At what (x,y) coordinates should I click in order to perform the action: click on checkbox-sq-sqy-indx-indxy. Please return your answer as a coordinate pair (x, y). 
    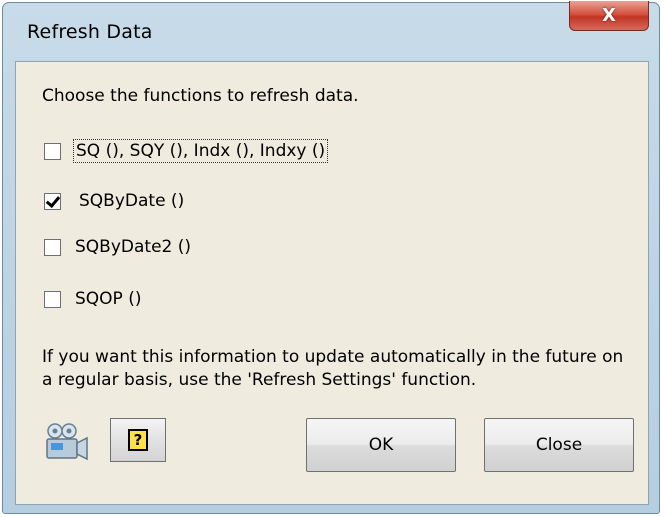
    Looking at the image, I should click on (52, 151).